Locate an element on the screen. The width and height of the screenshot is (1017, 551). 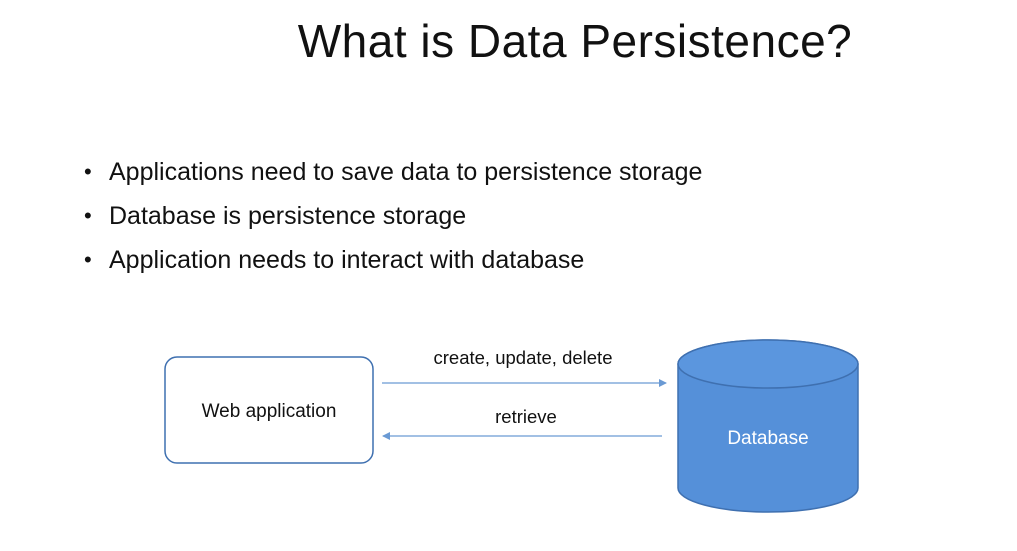
edge-create-update-delete: create, update, delete is located at coordinates (524, 367).